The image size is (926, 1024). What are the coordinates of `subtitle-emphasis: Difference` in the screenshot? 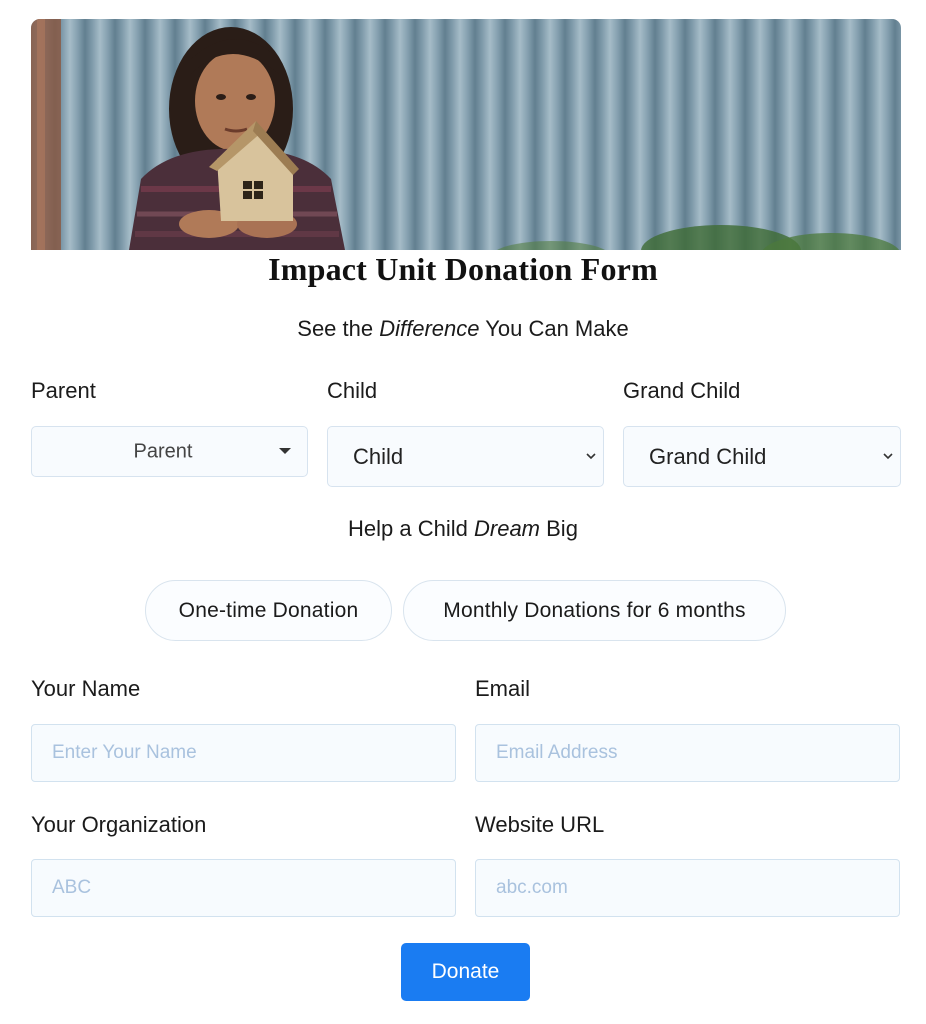 It's located at (429, 328).